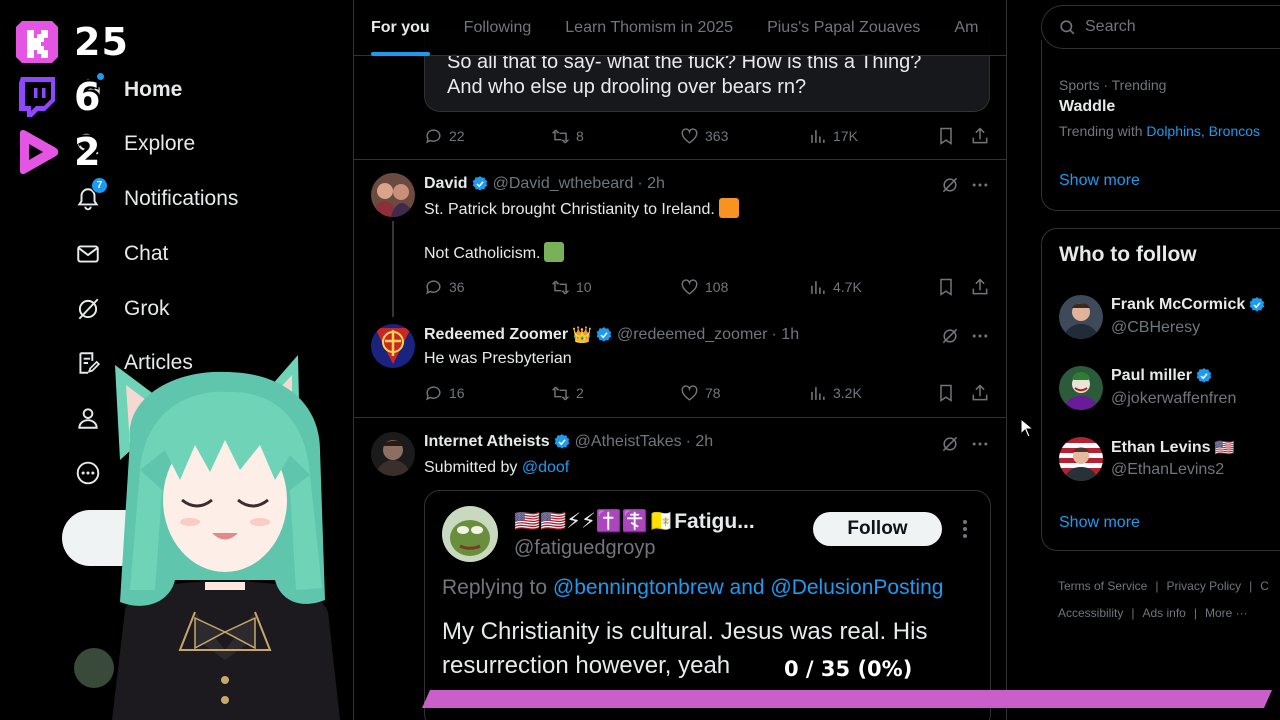 The height and width of the screenshot is (720, 1280). I want to click on post-actions: 16 2 78 3.2K, so click(707, 393).